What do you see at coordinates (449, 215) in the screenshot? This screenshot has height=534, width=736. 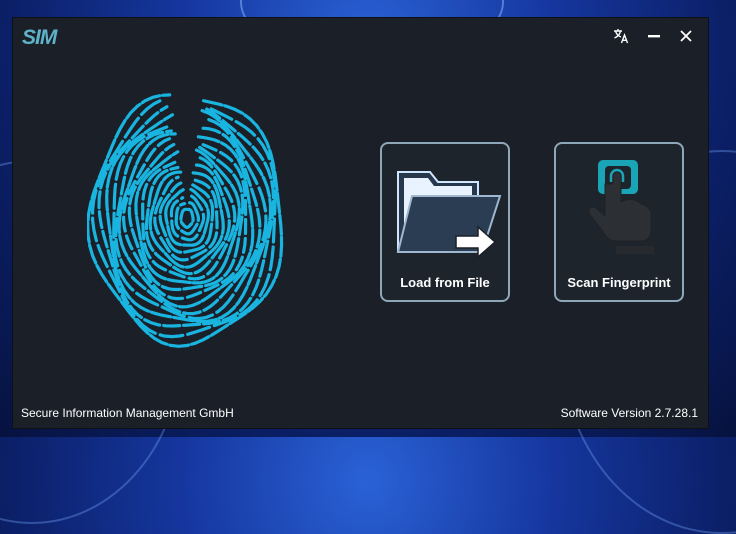 I see `folder-import-icon` at bounding box center [449, 215].